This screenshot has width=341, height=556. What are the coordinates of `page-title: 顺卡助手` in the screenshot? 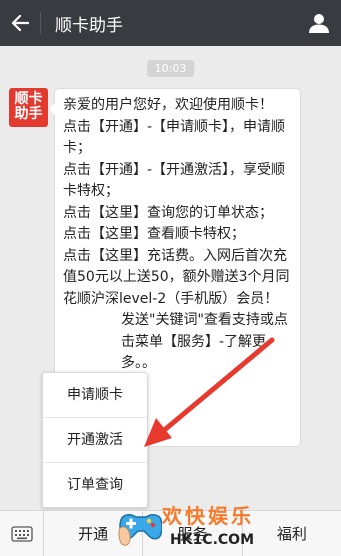 It's located at (89, 25).